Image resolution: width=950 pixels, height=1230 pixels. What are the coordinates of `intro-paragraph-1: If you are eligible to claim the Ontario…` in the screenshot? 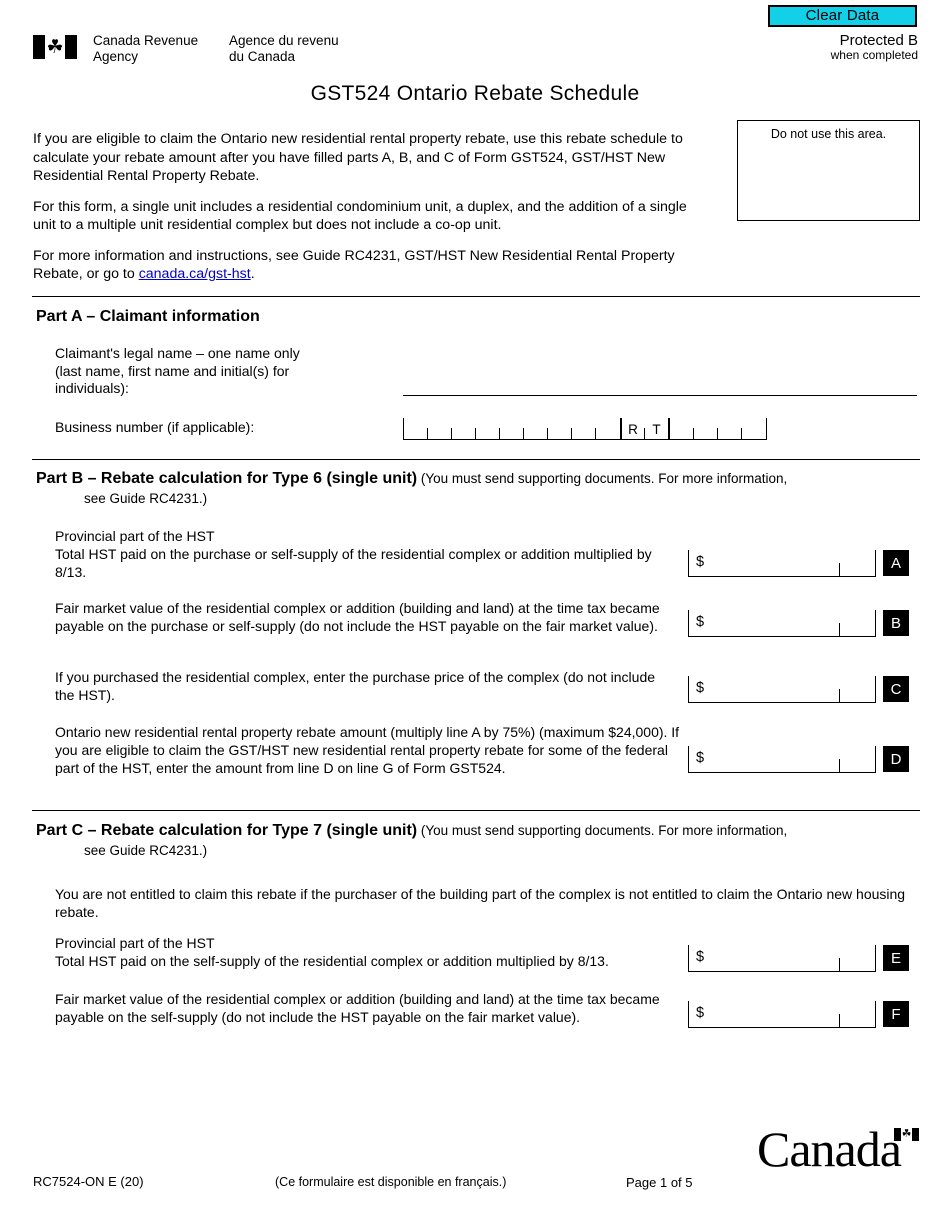 It's located at (358, 157).